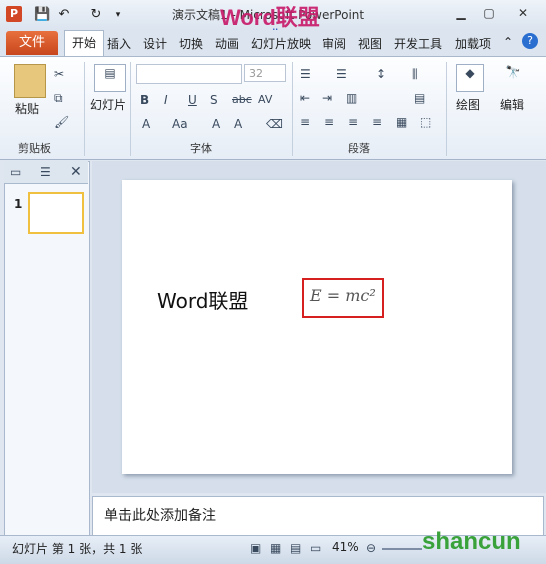  Describe the element at coordinates (425, 122) in the screenshot. I see `smartart-icon: ⬚` at that location.